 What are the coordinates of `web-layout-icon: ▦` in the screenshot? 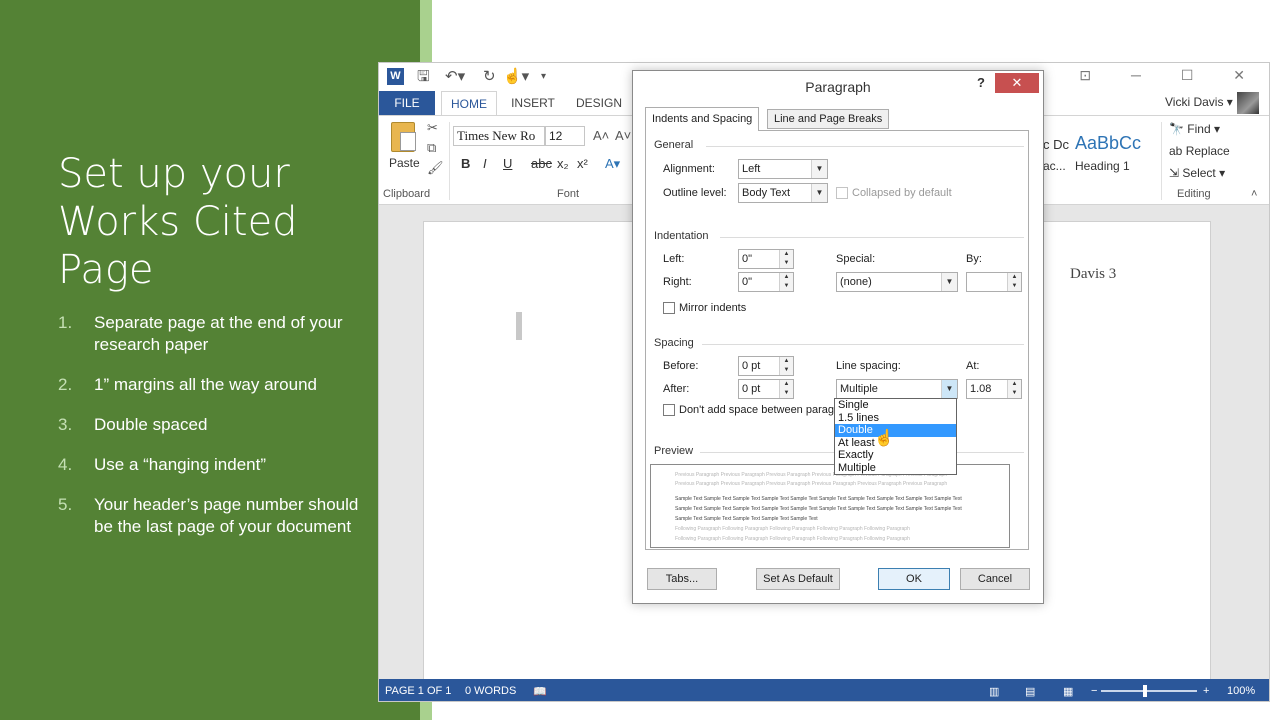 It's located at (1068, 691).